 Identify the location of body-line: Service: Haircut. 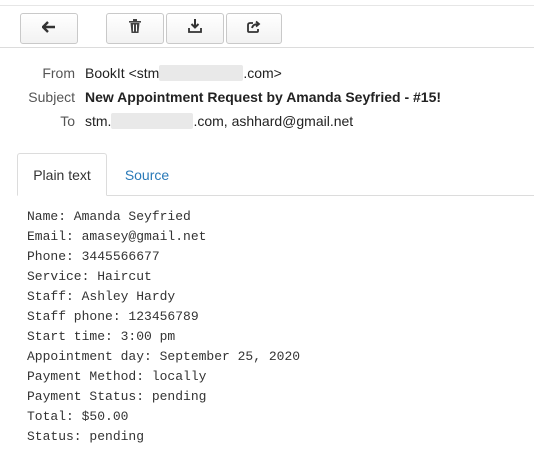
(89, 276).